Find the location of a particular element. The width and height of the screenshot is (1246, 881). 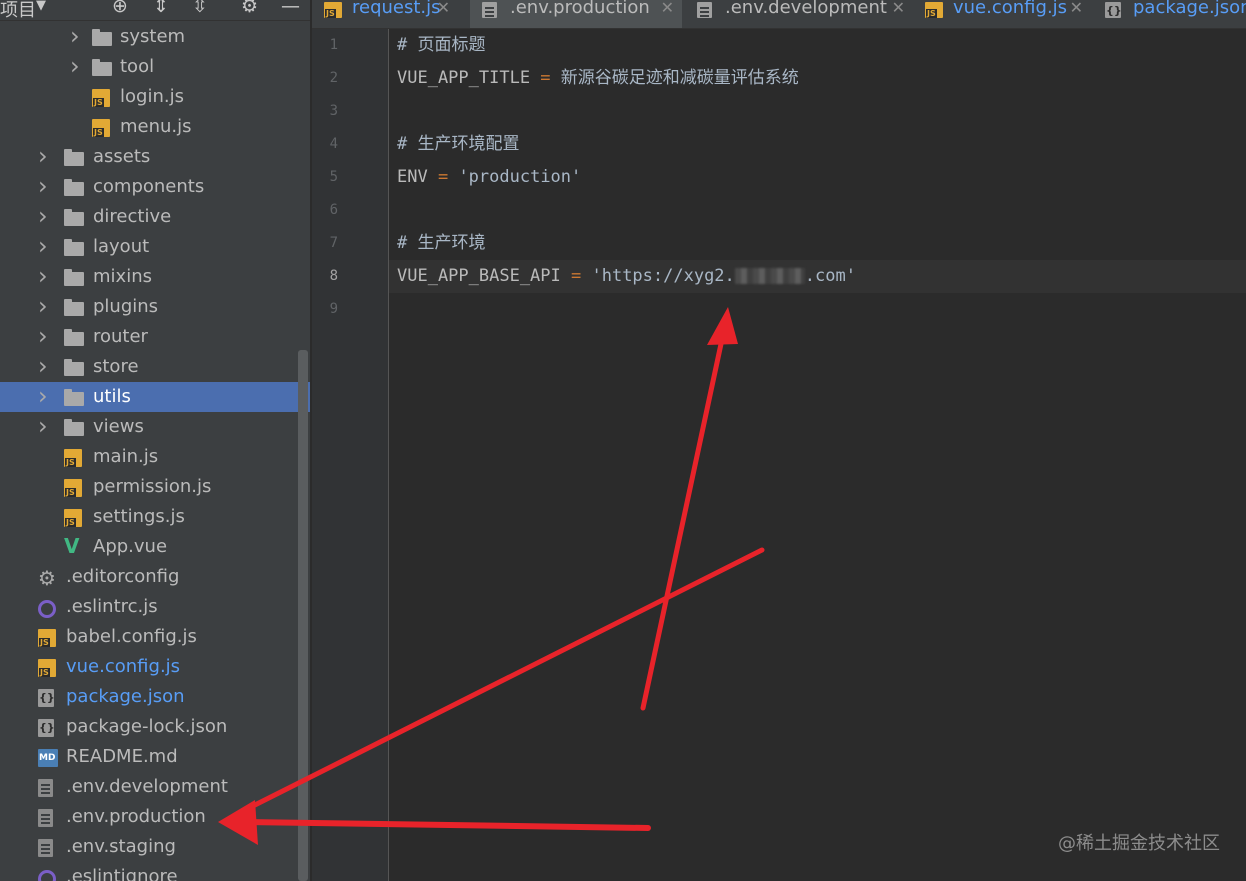

editor-tab-label: .env.development is located at coordinates (806, 9).